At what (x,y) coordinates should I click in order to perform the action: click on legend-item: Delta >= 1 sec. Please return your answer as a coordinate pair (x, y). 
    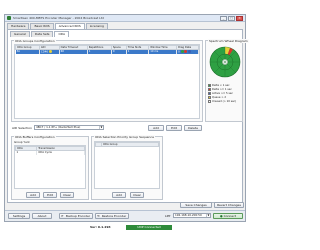
    Looking at the image, I should click on (222, 89).